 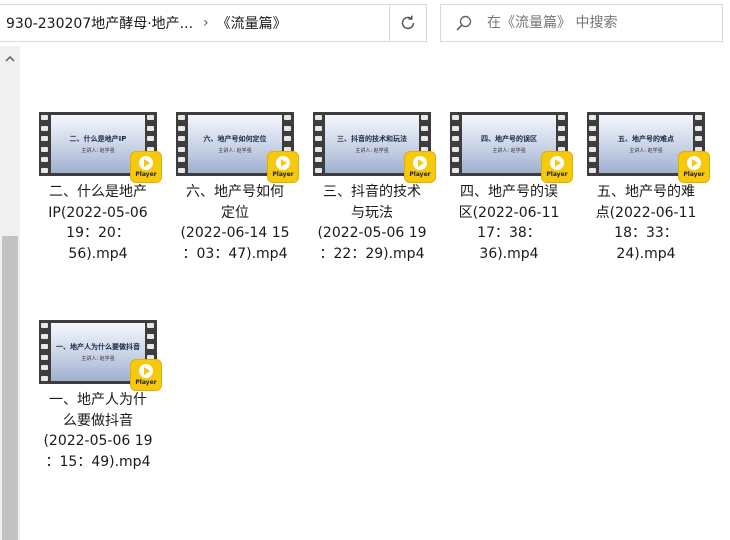 I want to click on video-thumbnail: 二、什么是地产IP 主讲人: 赵学强 Player, so click(x=100, y=147).